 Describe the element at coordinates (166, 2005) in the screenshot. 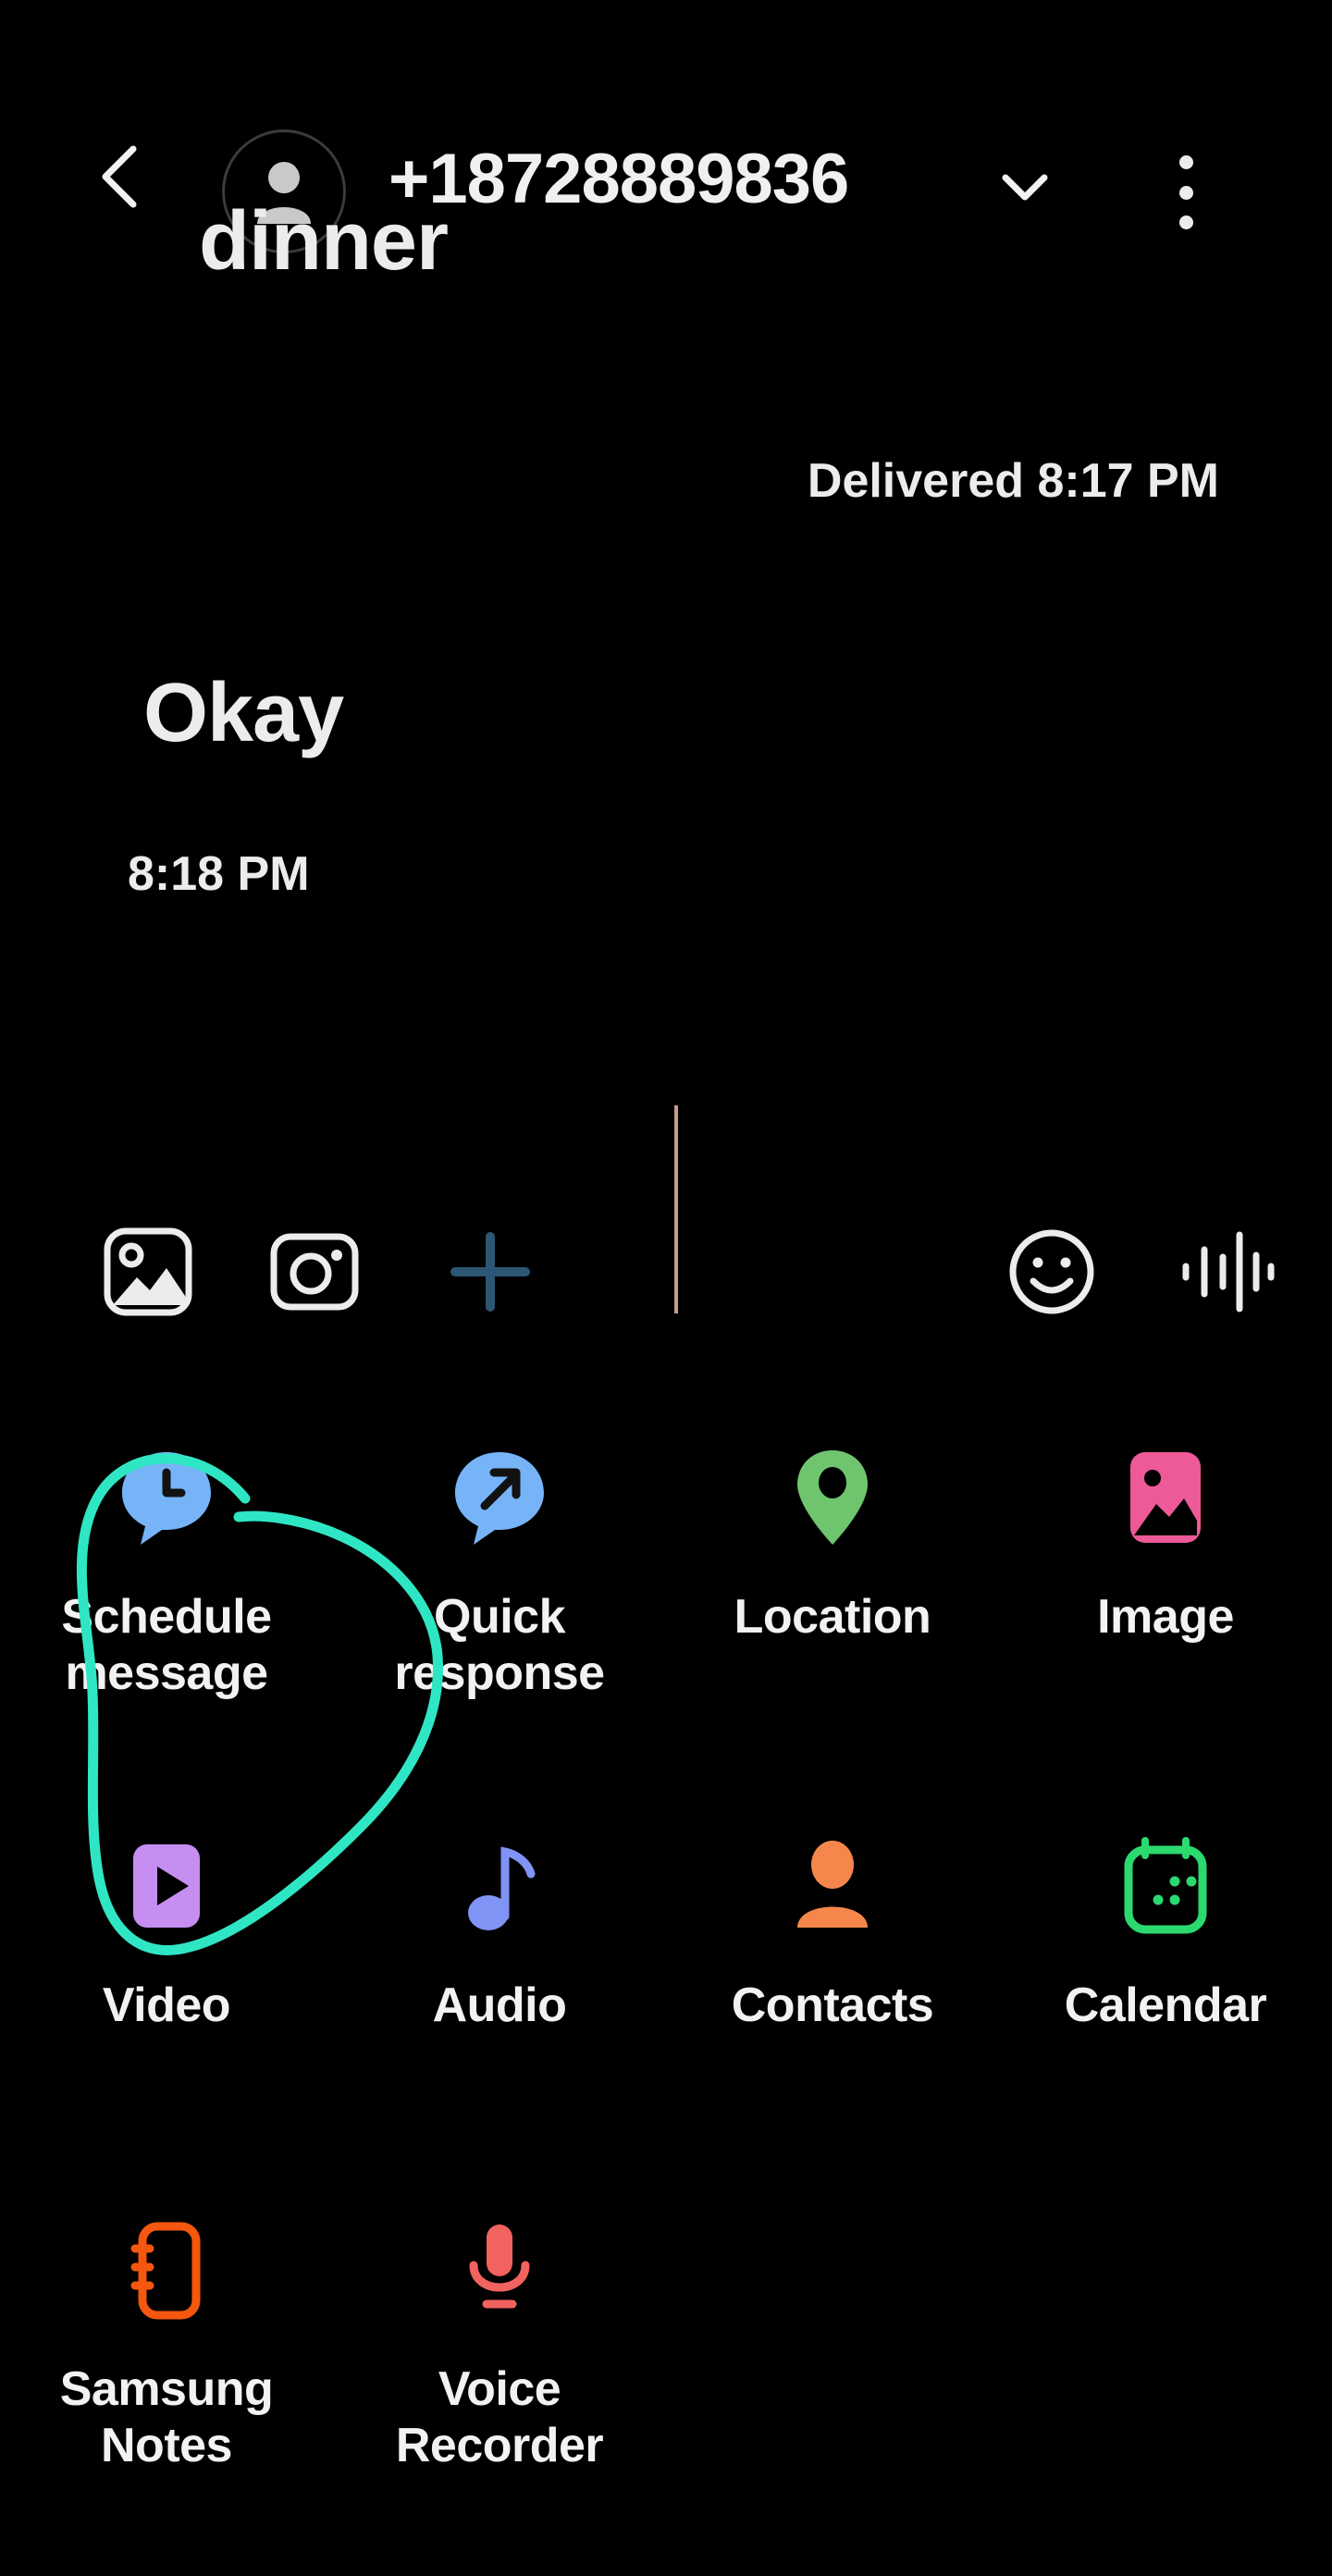

I see `attachment-label: Video` at that location.